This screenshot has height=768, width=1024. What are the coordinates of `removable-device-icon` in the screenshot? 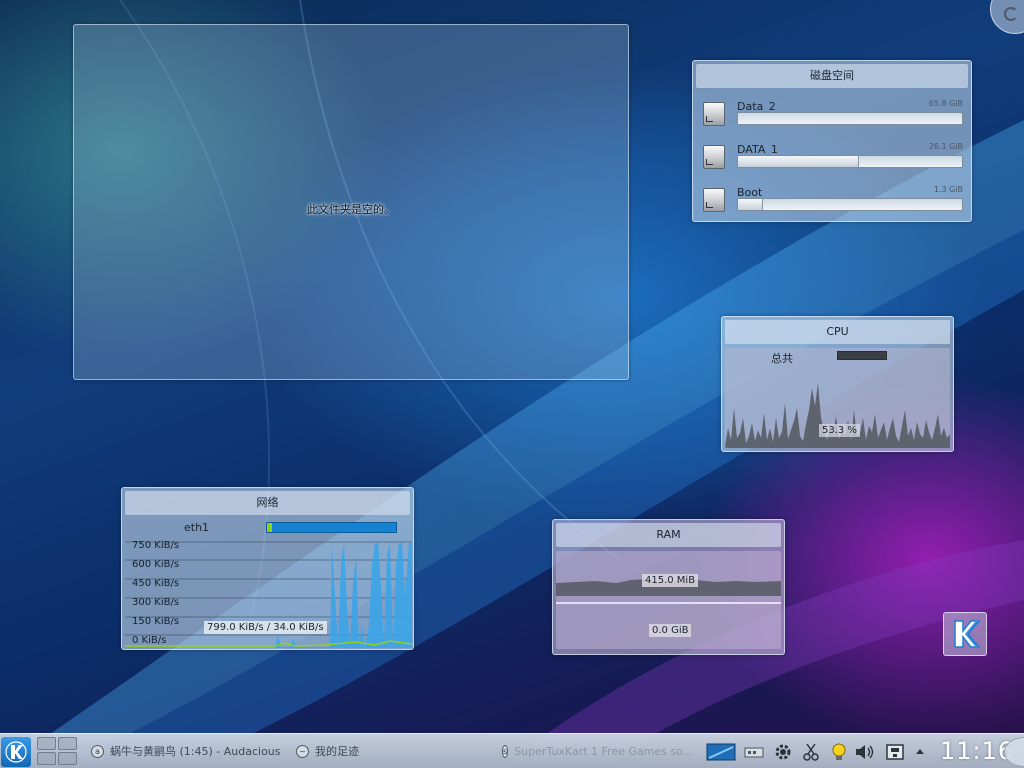 It's located at (895, 752).